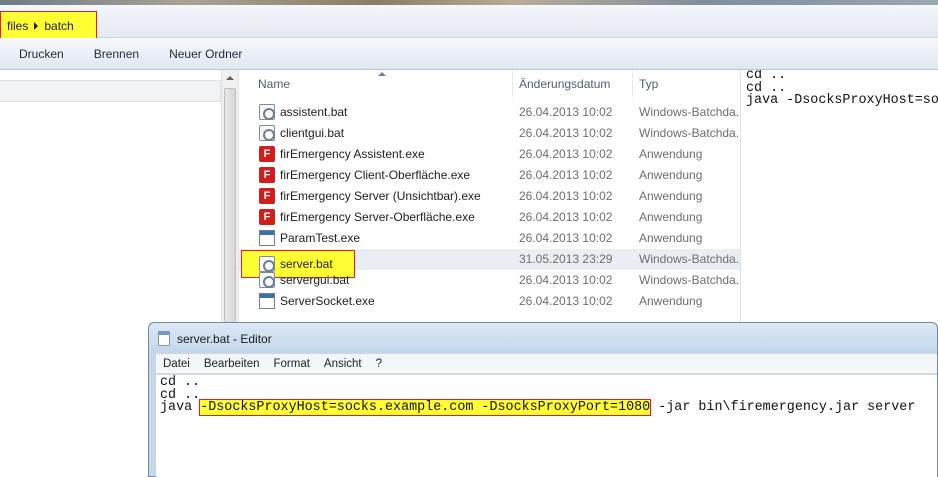  Describe the element at coordinates (377, 217) in the screenshot. I see `file-name: firEmergency Server-Oberfläche.exe` at that location.